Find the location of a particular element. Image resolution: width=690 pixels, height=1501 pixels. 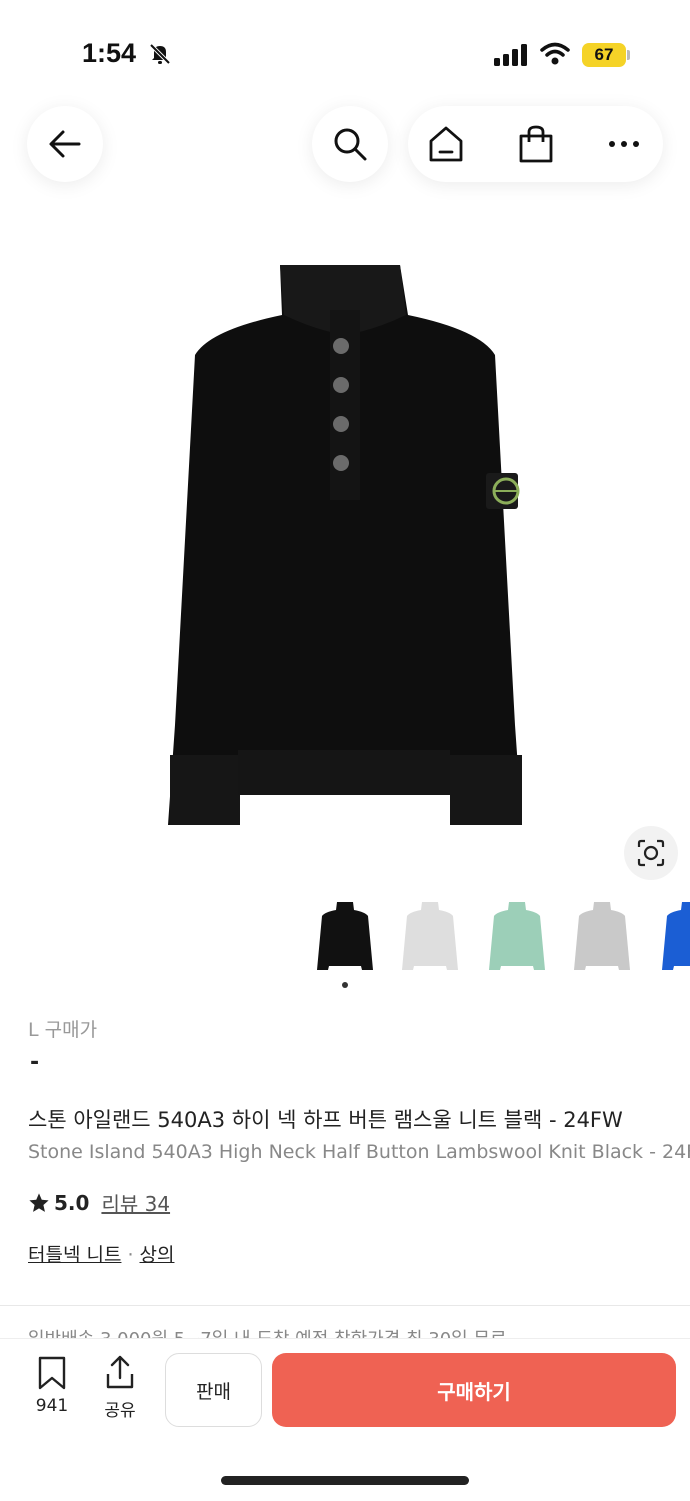

cell-signal-icon is located at coordinates (510, 55).